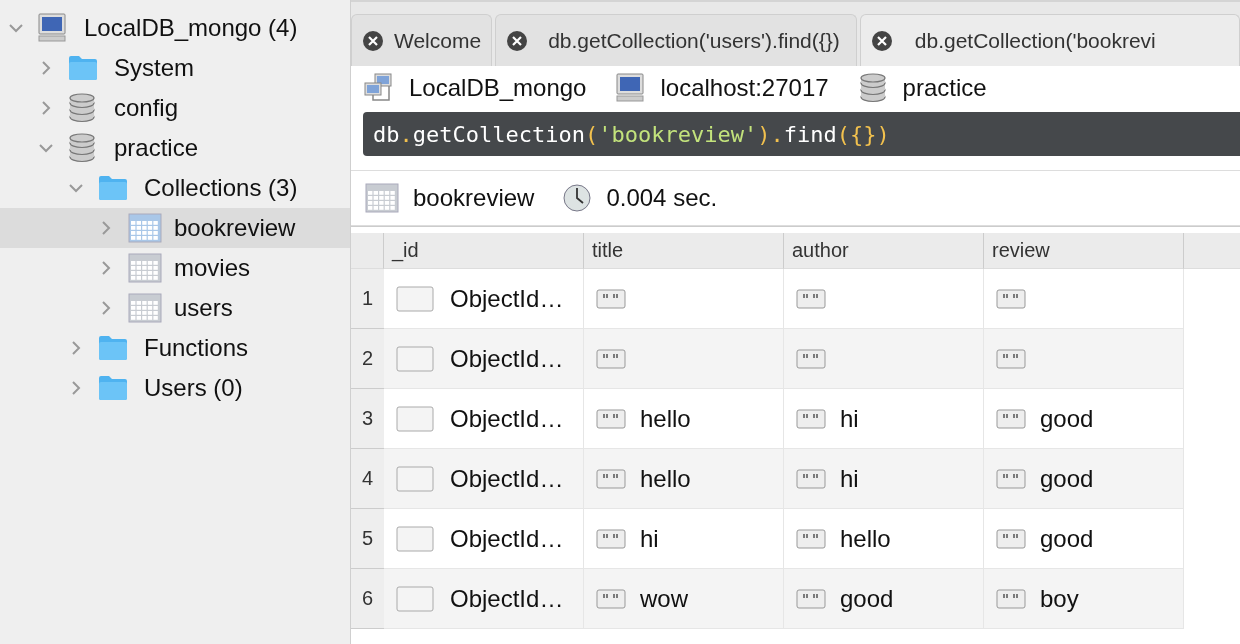  I want to click on row-number: 4, so click(367, 479).